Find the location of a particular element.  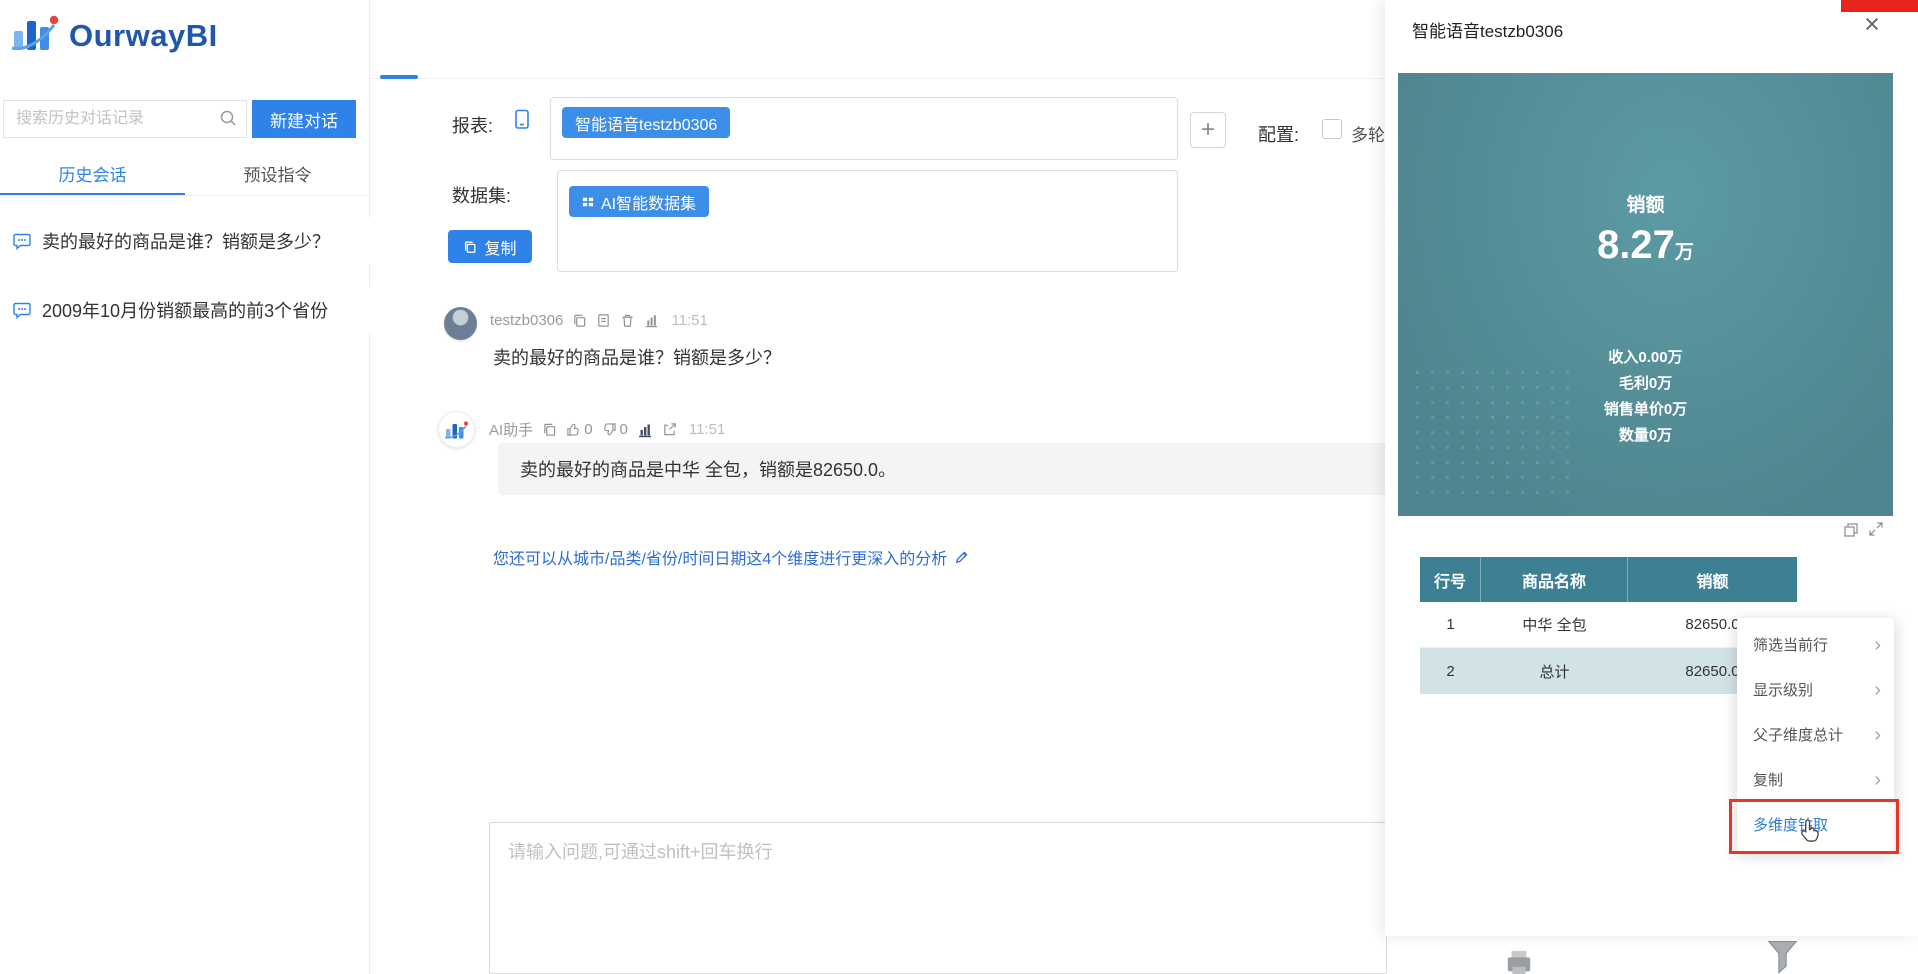

ai-message-header: AI助手 0 0 11:51 is located at coordinates (607, 429).